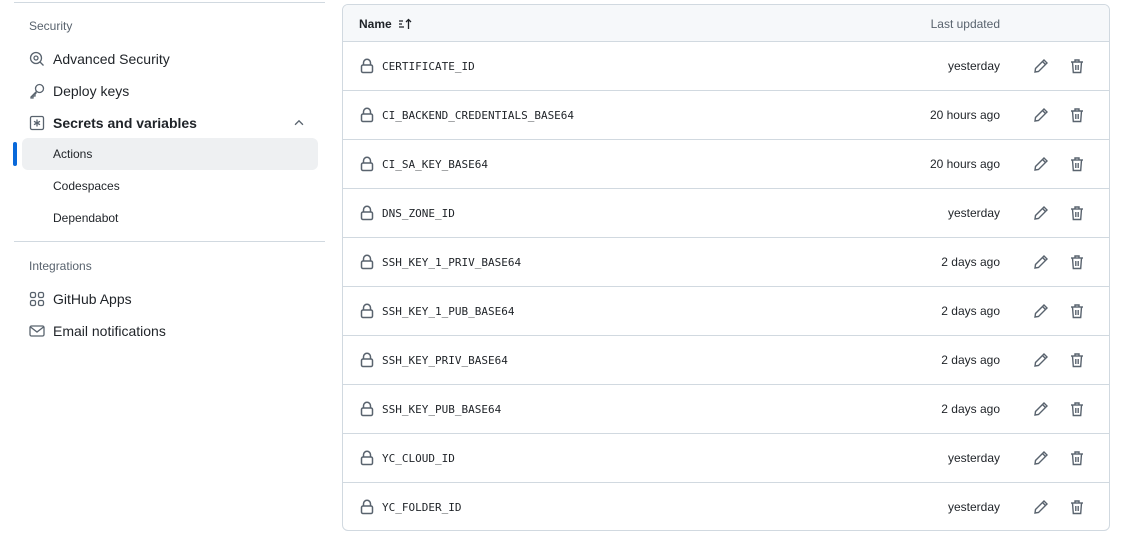 The height and width of the screenshot is (534, 1141). I want to click on sidebar-subitem-codespaces: Codespaces, so click(170, 186).